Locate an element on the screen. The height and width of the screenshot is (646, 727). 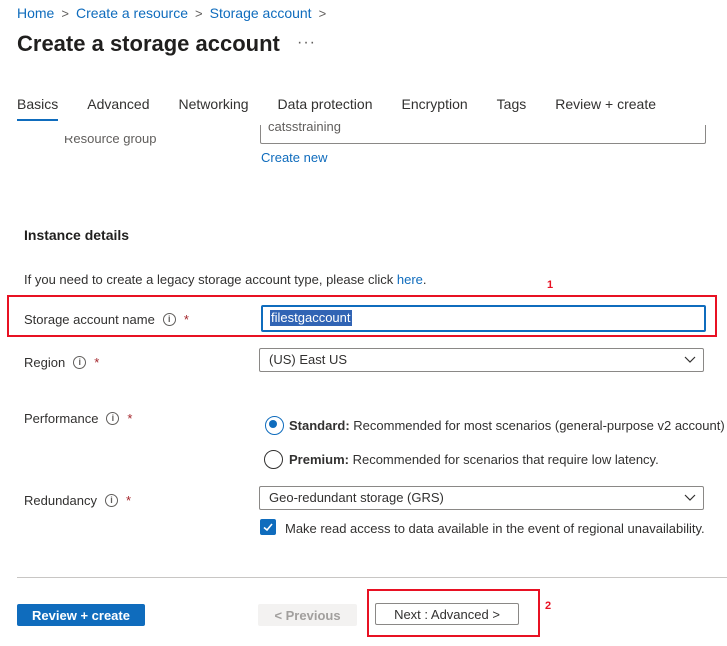
review-create-button: Review + create is located at coordinates (81, 615).